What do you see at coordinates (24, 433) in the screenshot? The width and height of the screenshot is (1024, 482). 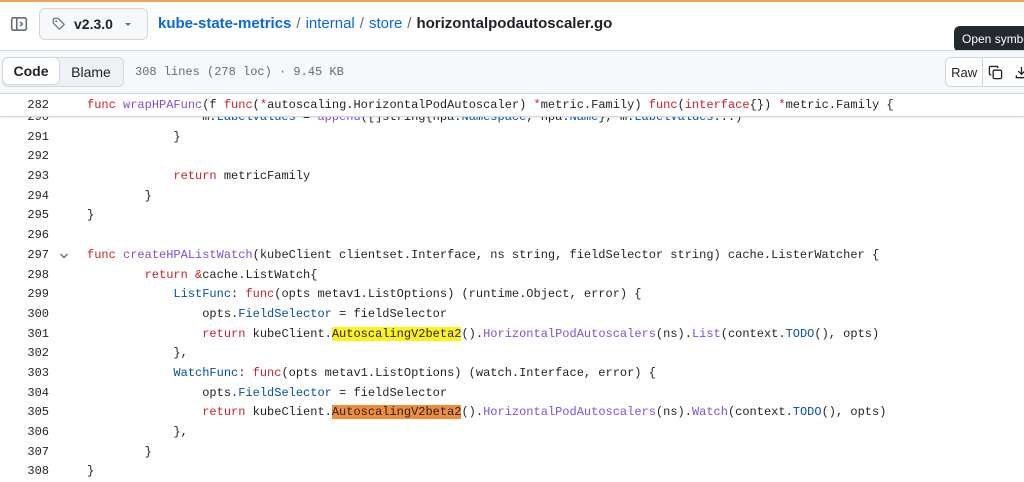 I see `line-number: 306` at bounding box center [24, 433].